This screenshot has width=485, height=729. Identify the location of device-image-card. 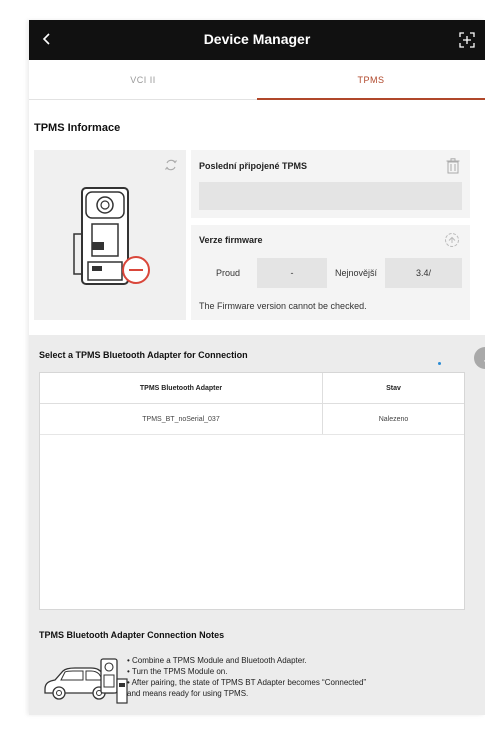
(110, 235).